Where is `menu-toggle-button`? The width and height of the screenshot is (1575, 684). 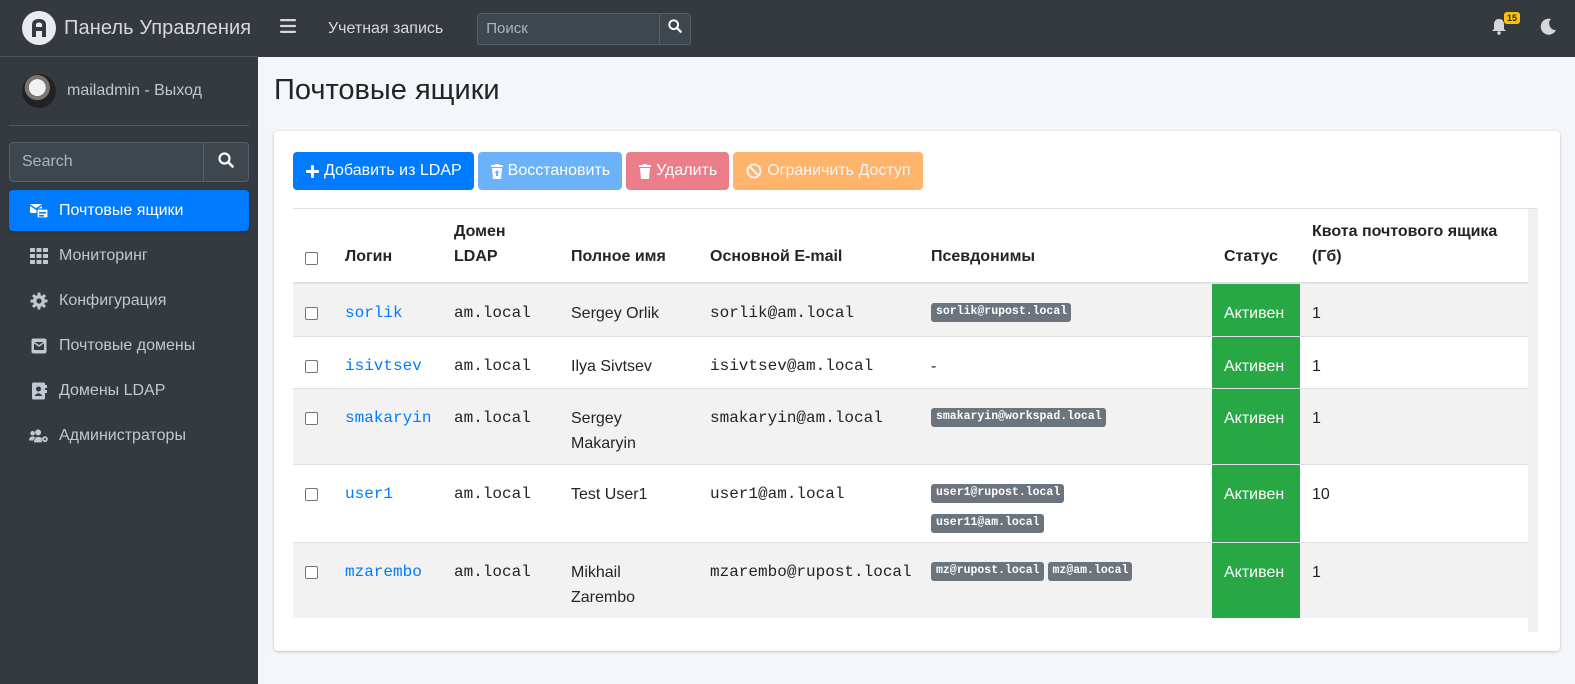 menu-toggle-button is located at coordinates (288, 28).